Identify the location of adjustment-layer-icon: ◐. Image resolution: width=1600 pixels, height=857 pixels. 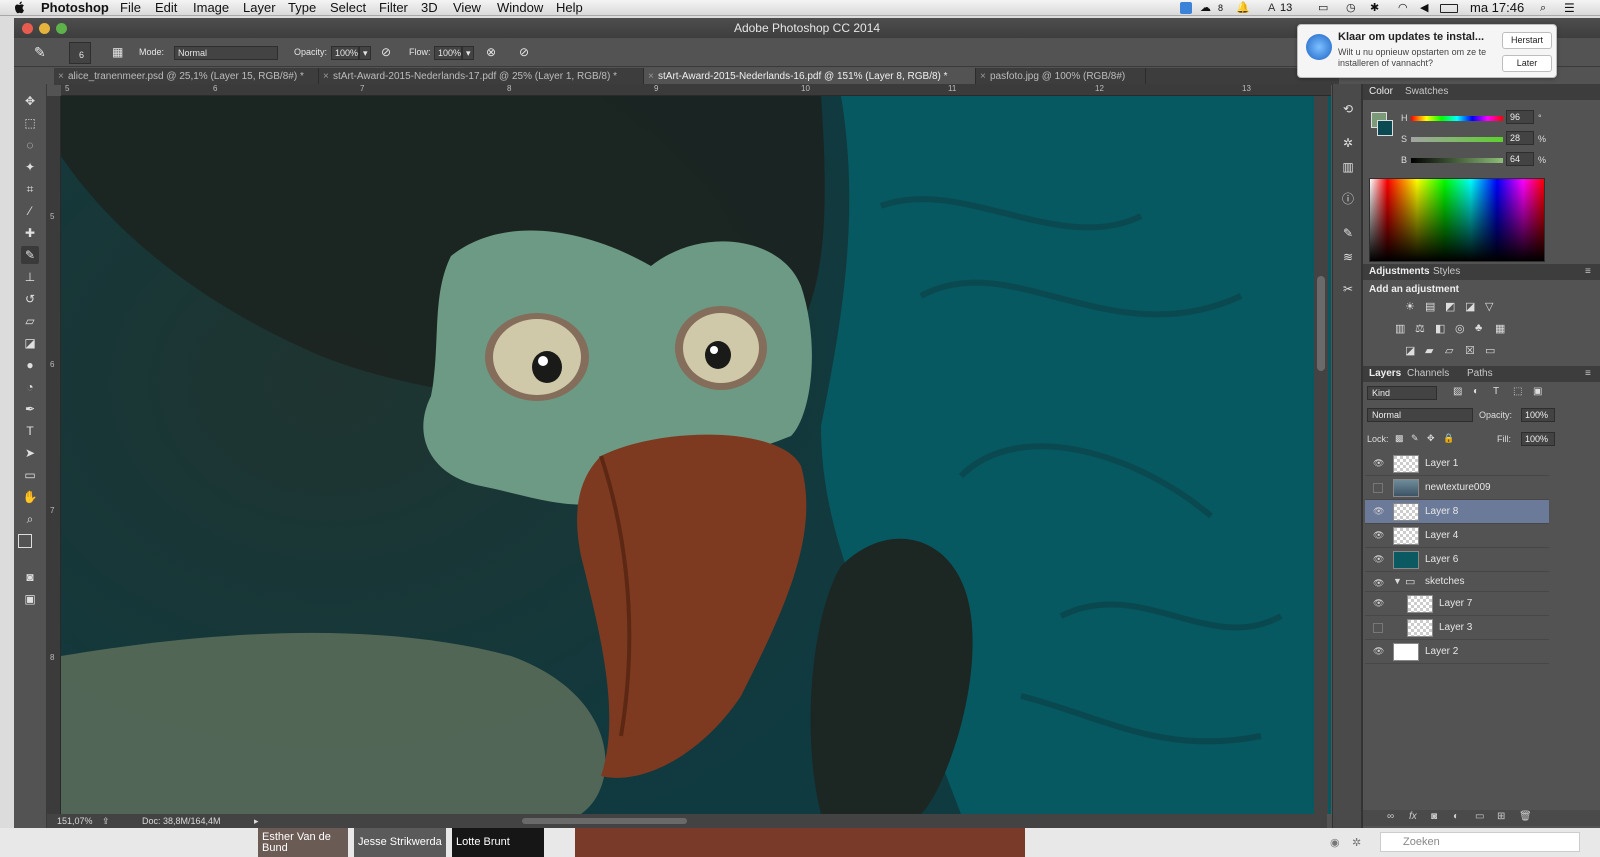
(1456, 816).